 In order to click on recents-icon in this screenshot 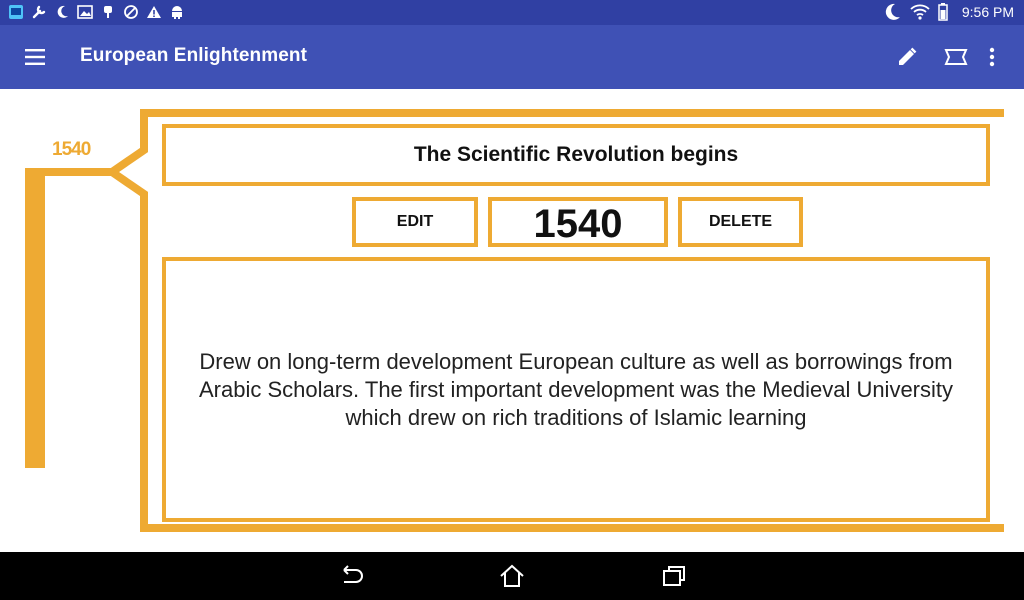, I will do `click(674, 576)`.